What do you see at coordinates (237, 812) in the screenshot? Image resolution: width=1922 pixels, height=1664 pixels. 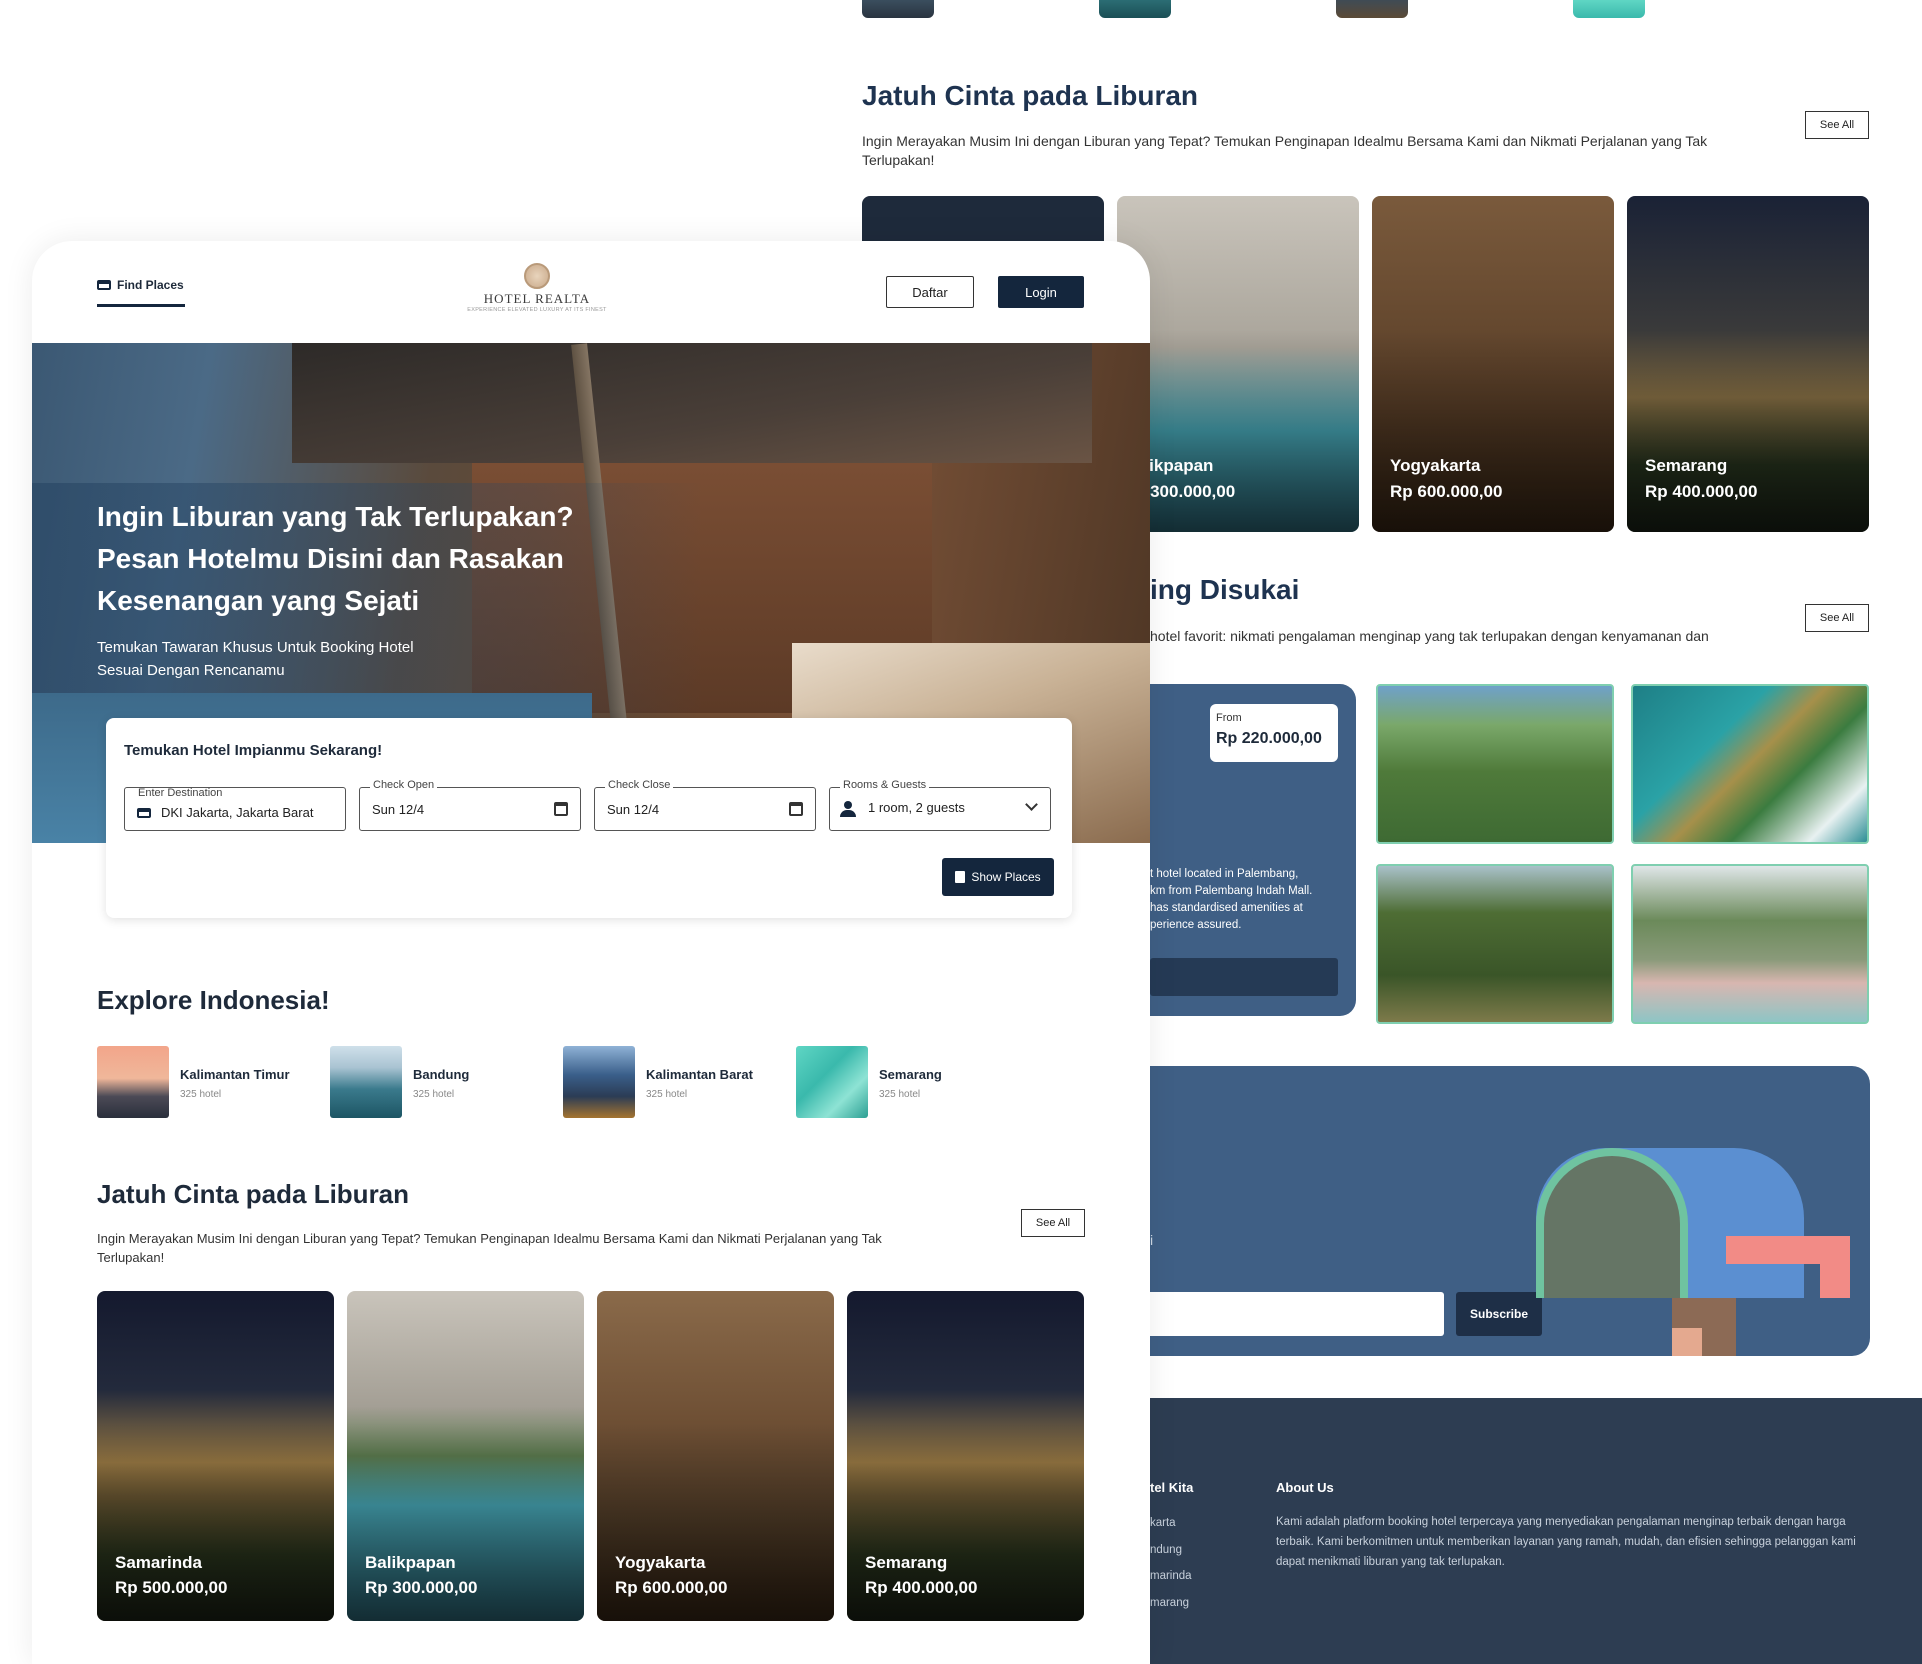 I see `destination-value: DKI Jakarta, Jakarta Barat` at bounding box center [237, 812].